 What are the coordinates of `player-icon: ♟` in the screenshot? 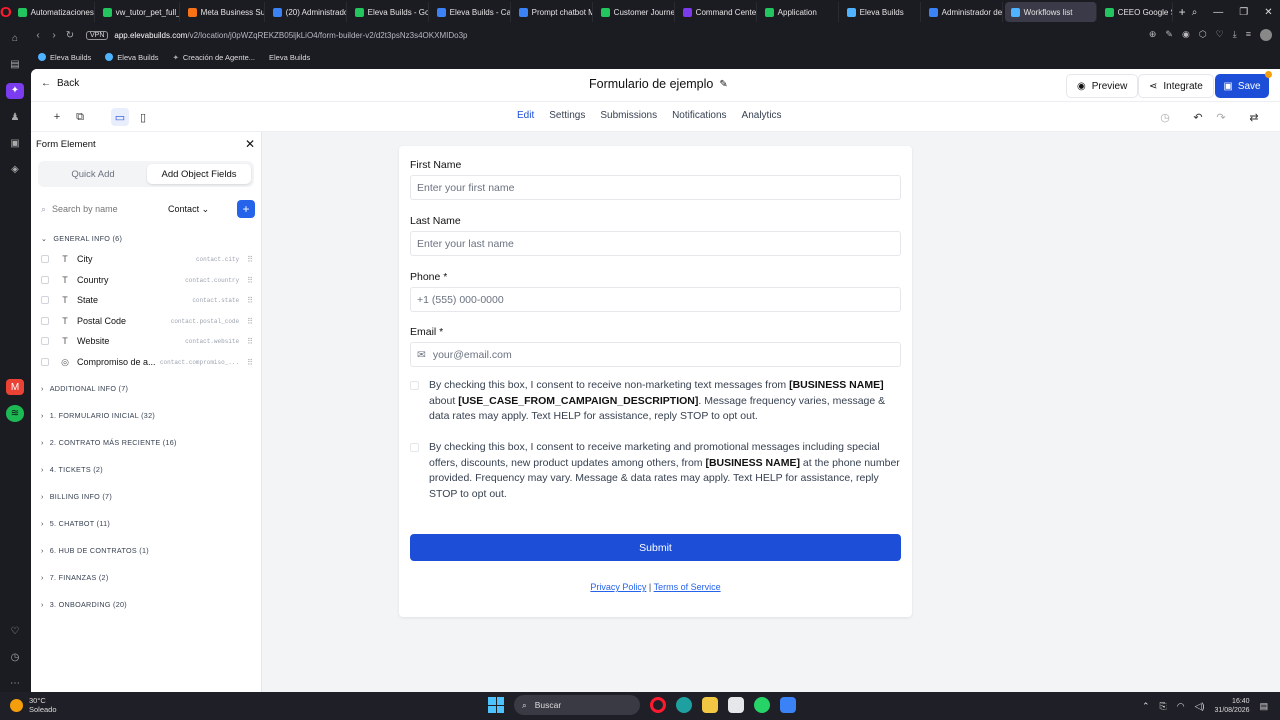 It's located at (15, 117).